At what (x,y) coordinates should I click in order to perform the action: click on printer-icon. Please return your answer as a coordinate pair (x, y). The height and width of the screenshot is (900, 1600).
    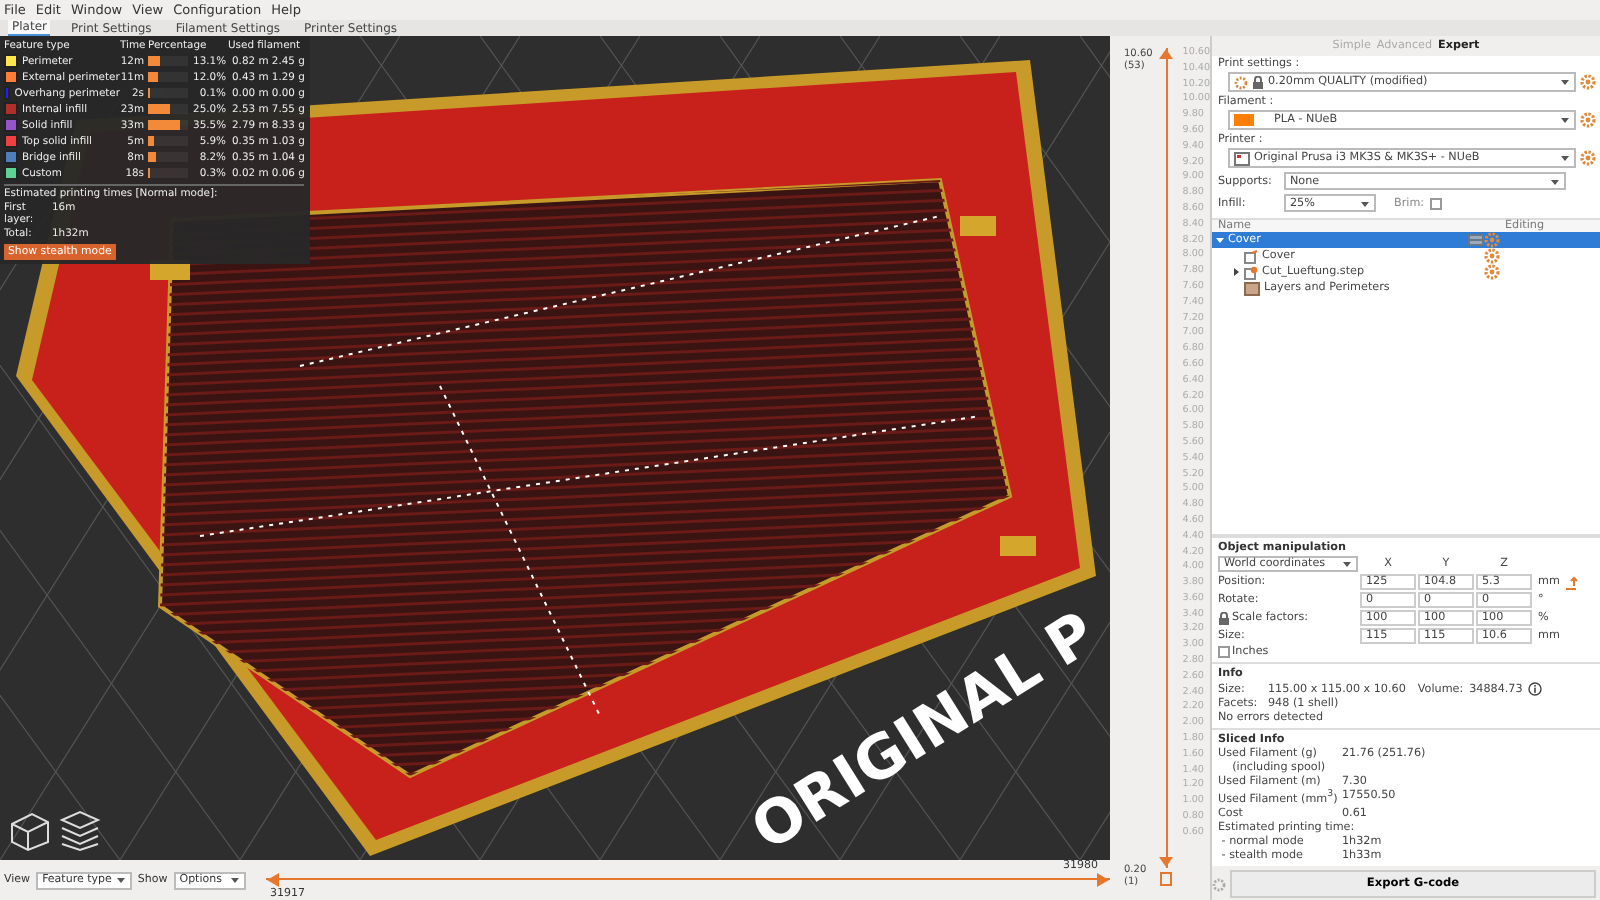
    Looking at the image, I should click on (1242, 158).